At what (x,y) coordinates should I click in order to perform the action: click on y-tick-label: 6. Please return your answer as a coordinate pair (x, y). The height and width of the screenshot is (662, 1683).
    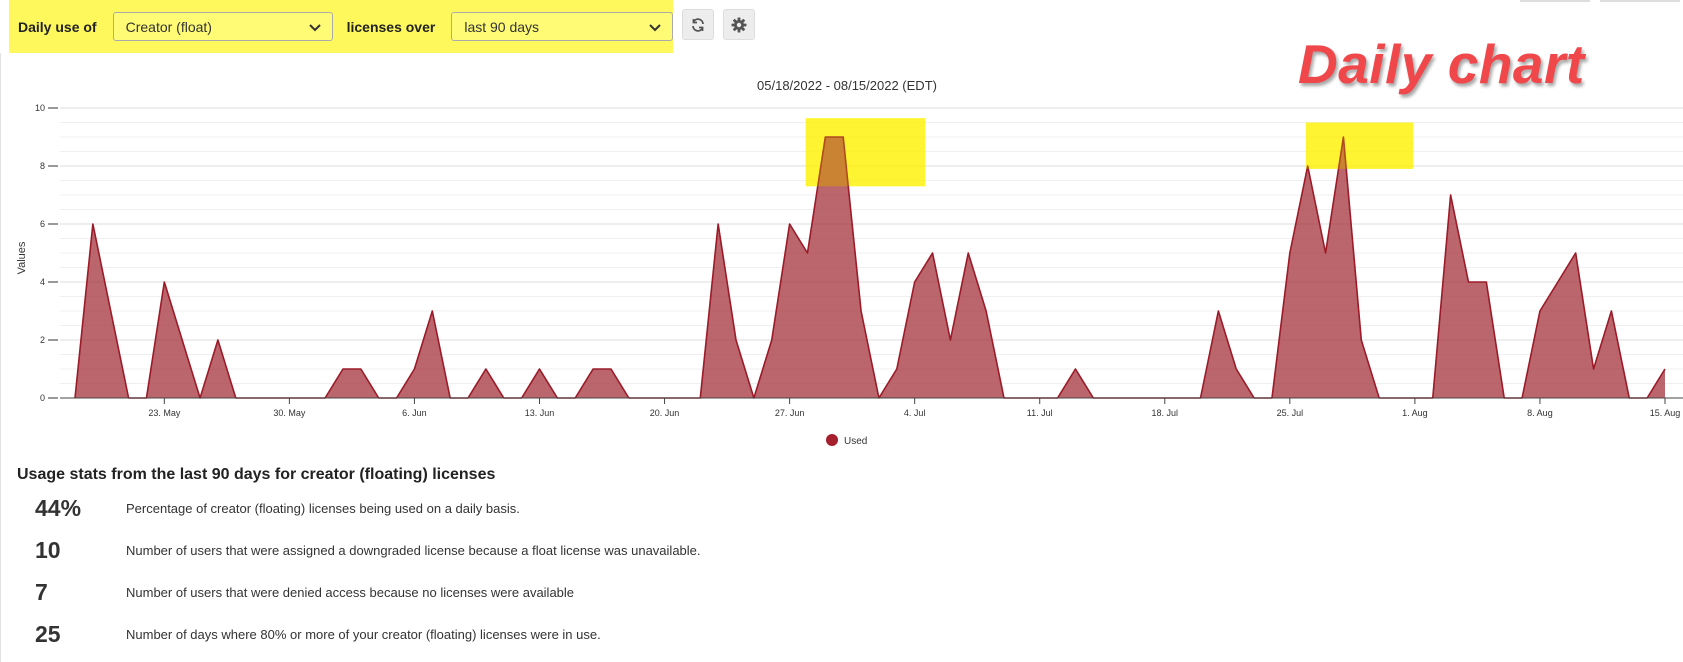
    Looking at the image, I should click on (42, 224).